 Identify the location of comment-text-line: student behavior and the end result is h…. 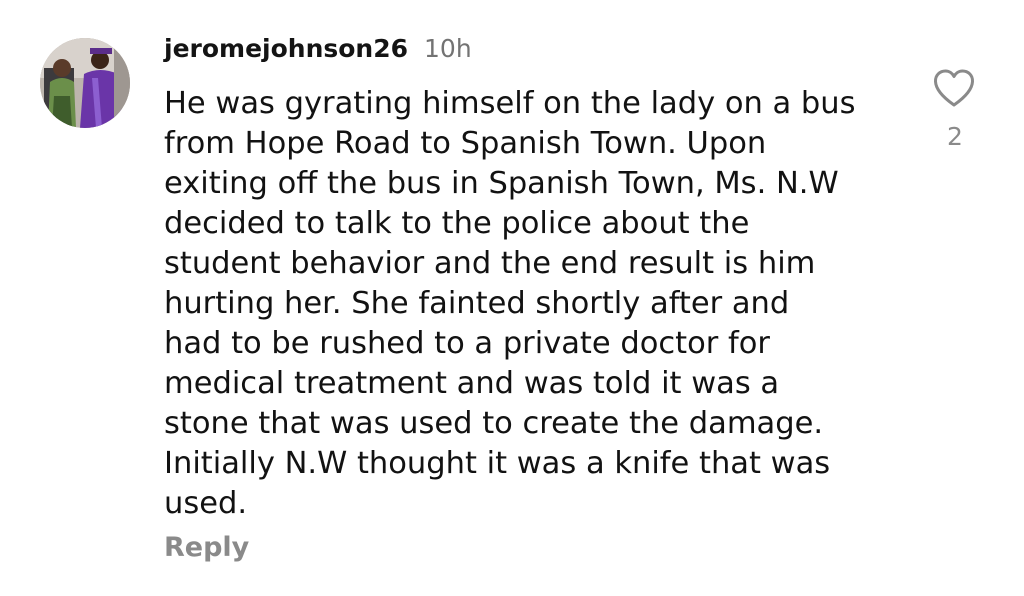
(490, 263).